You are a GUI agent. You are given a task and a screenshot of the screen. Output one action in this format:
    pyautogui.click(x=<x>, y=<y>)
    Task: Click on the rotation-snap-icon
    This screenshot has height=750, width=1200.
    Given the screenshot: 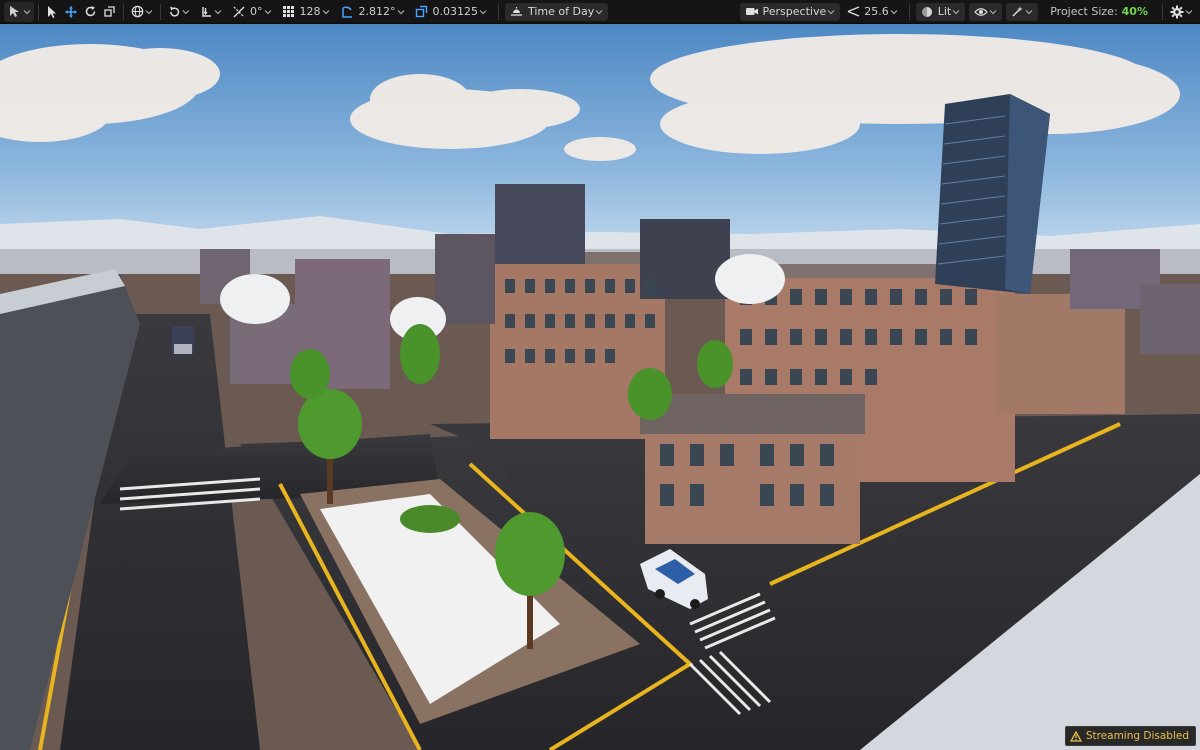 What is the action you would take?
    pyautogui.click(x=346, y=12)
    